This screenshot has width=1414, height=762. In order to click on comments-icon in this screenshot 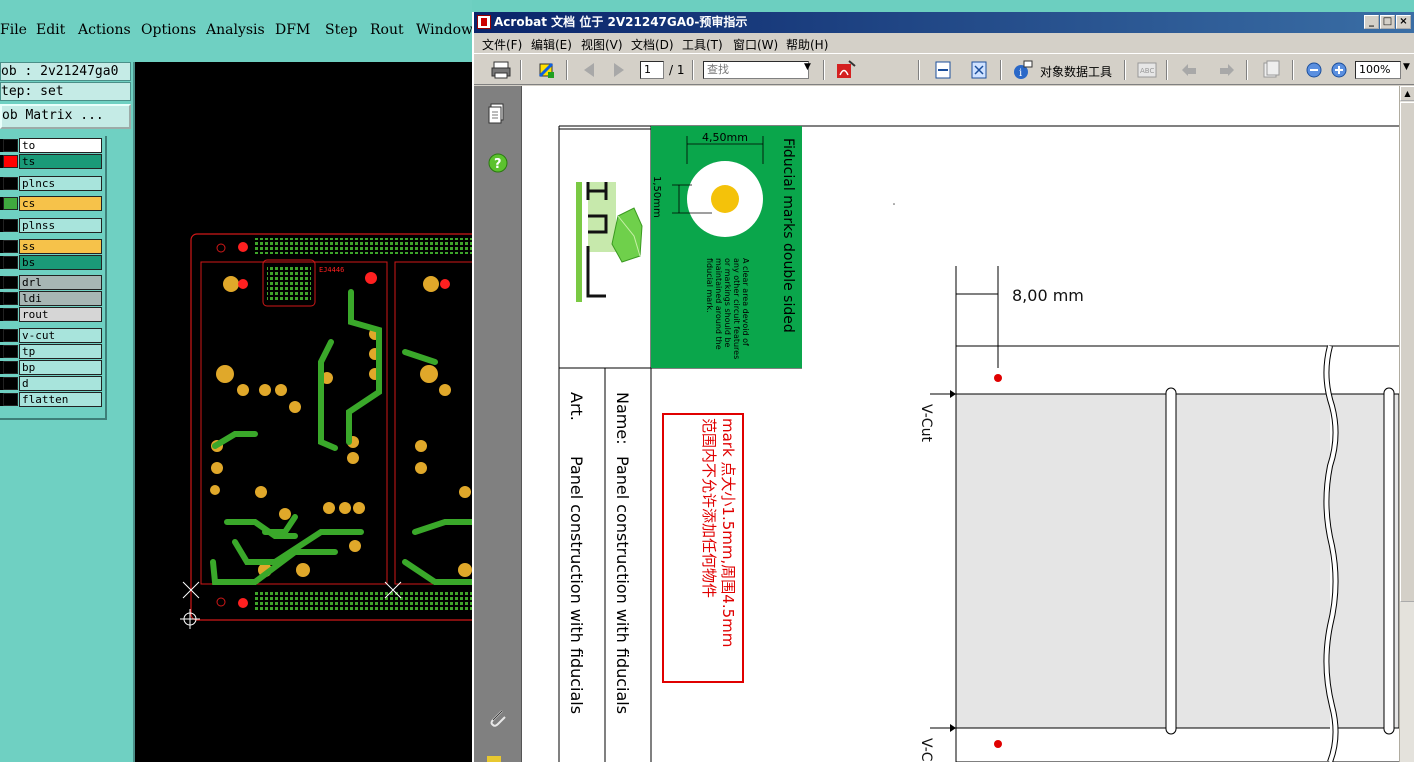, I will do `click(494, 759)`.